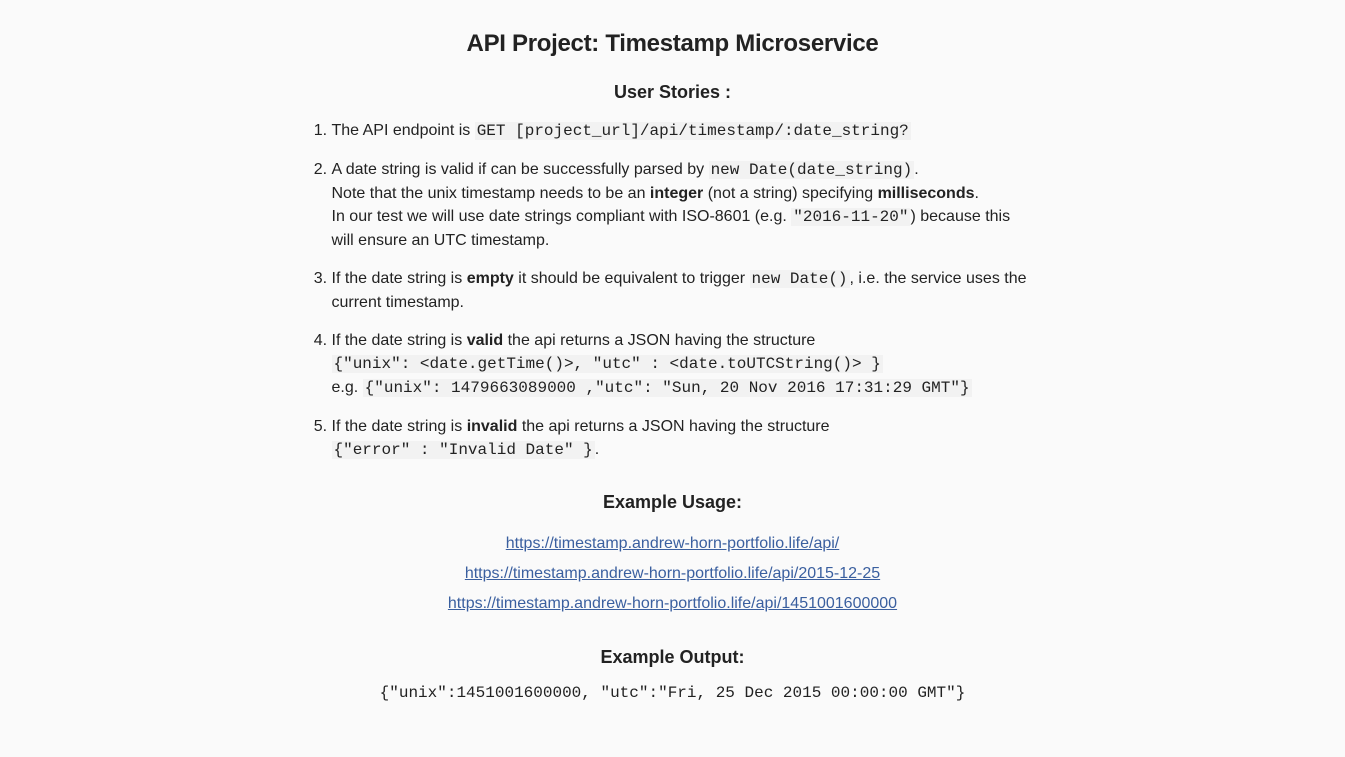  Describe the element at coordinates (485, 340) in the screenshot. I see `story-bold: valid` at that location.